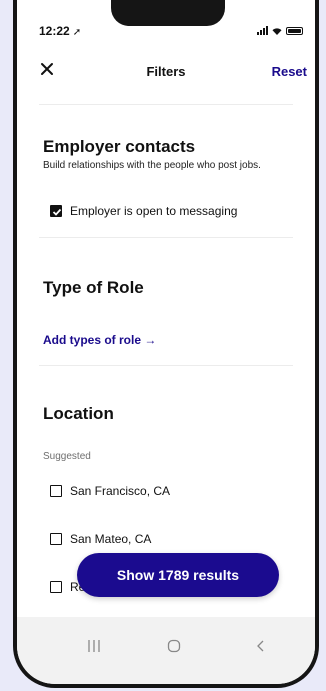  Describe the element at coordinates (94, 646) in the screenshot. I see `recents-icon` at that location.